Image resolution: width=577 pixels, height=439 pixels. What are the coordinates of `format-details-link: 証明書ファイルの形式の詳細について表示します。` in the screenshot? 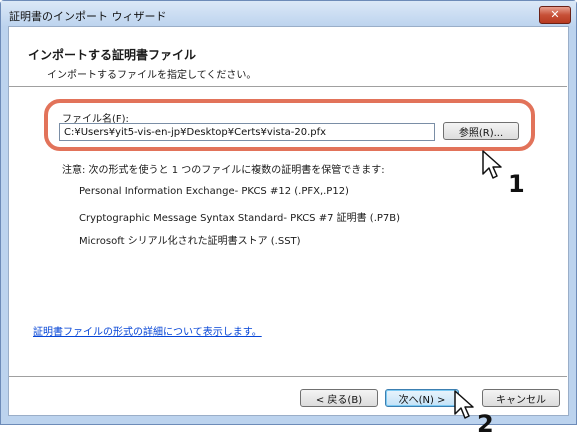 It's located at (147, 330).